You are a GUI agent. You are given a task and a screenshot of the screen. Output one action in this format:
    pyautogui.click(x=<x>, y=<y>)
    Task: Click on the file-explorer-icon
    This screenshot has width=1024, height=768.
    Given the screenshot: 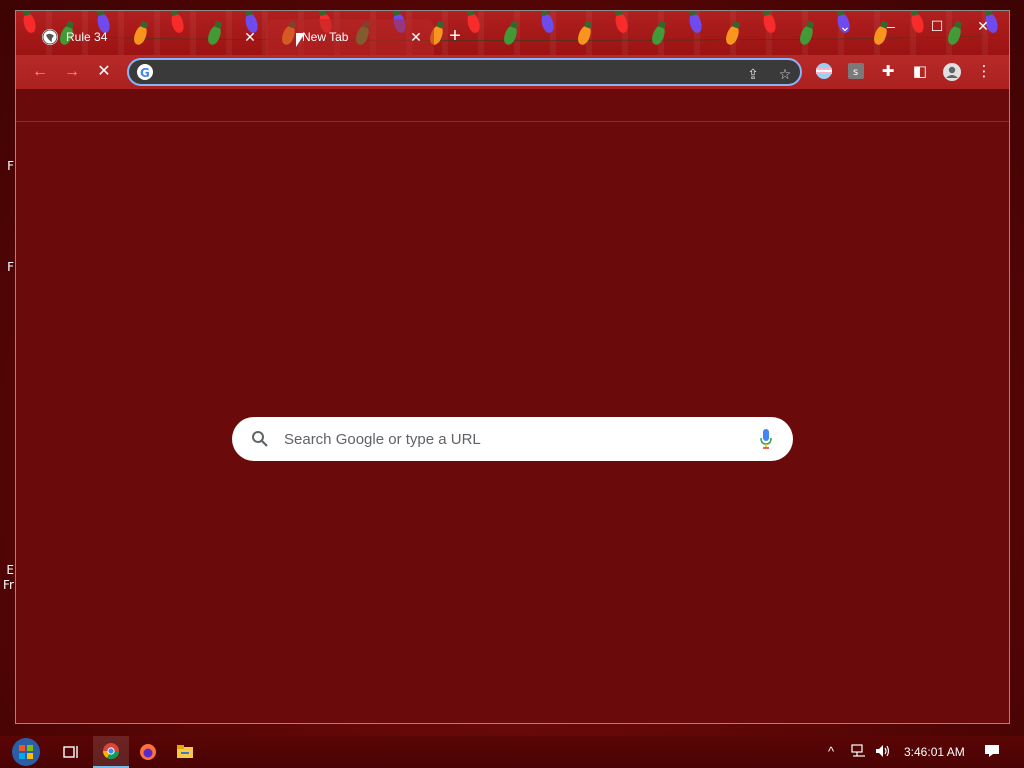 What is the action you would take?
    pyautogui.click(x=185, y=752)
    